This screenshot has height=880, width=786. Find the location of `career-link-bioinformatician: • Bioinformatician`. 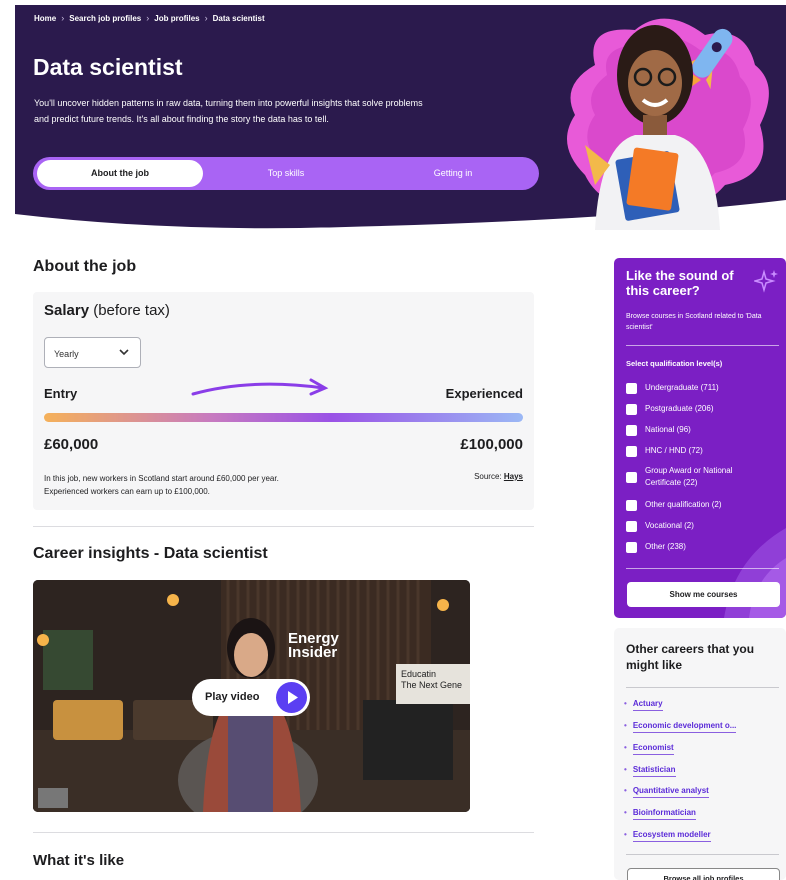

career-link-bioinformatician: • Bioinformatician is located at coordinates (660, 814).